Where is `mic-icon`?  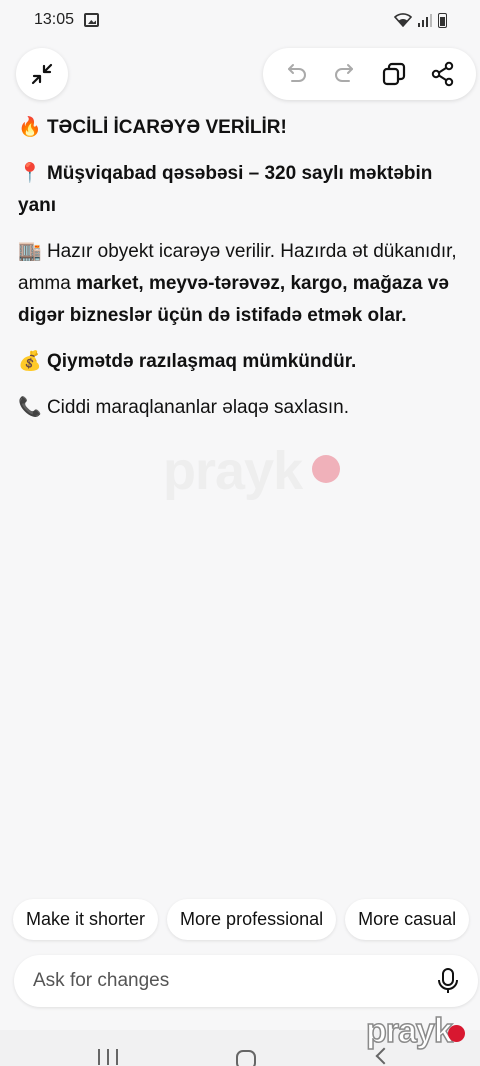
mic-icon is located at coordinates (448, 981).